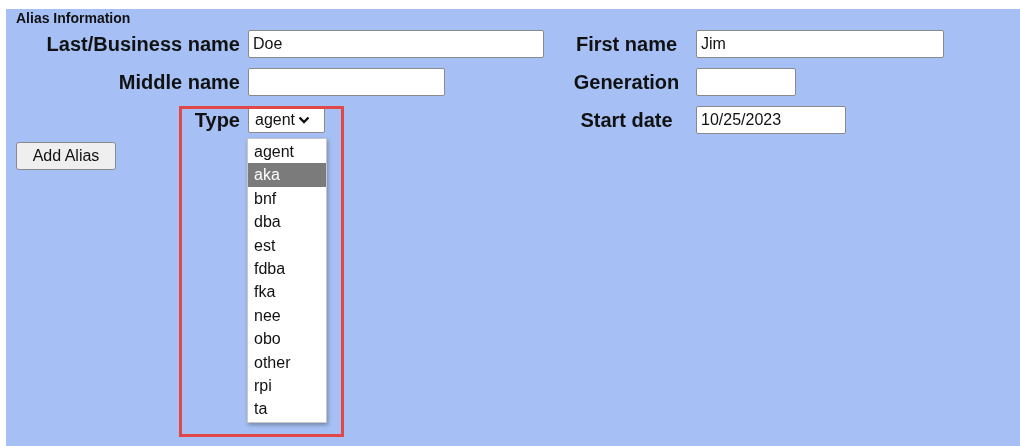 The image size is (1020, 446). What do you see at coordinates (287, 409) in the screenshot?
I see `dropdown-option: ta` at bounding box center [287, 409].